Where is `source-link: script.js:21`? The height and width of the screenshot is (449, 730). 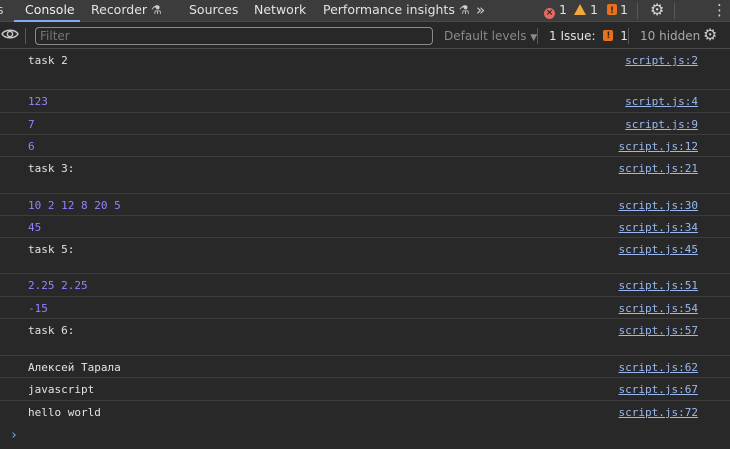
source-link: script.js:21 is located at coordinates (658, 168).